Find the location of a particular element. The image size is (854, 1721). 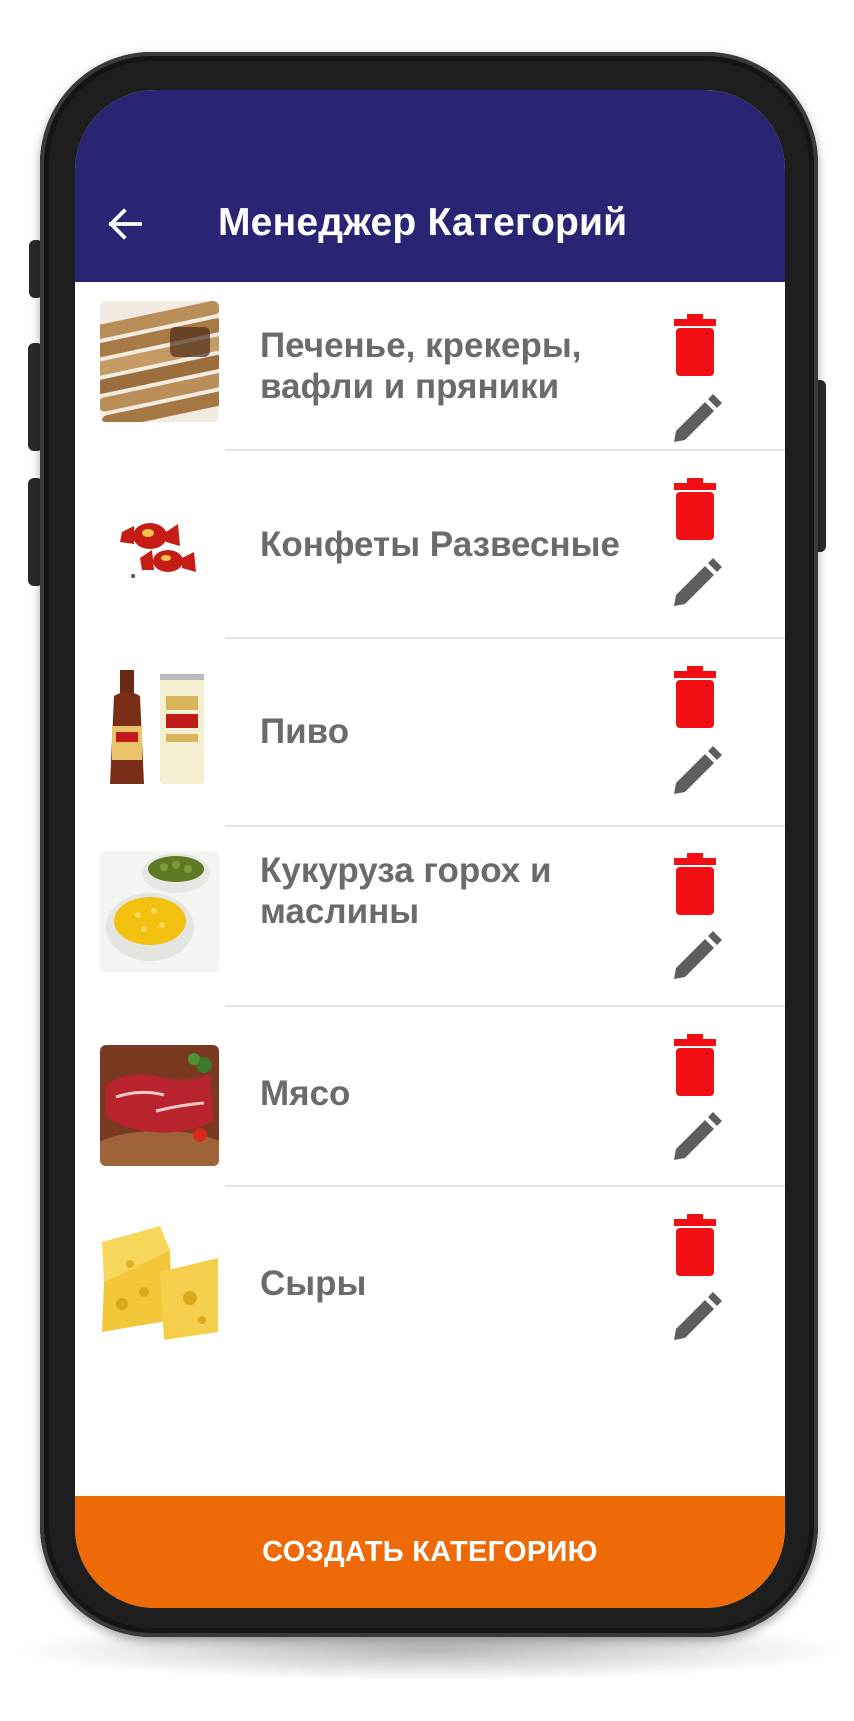

category-thumbnail-cheese is located at coordinates (159, 1282).